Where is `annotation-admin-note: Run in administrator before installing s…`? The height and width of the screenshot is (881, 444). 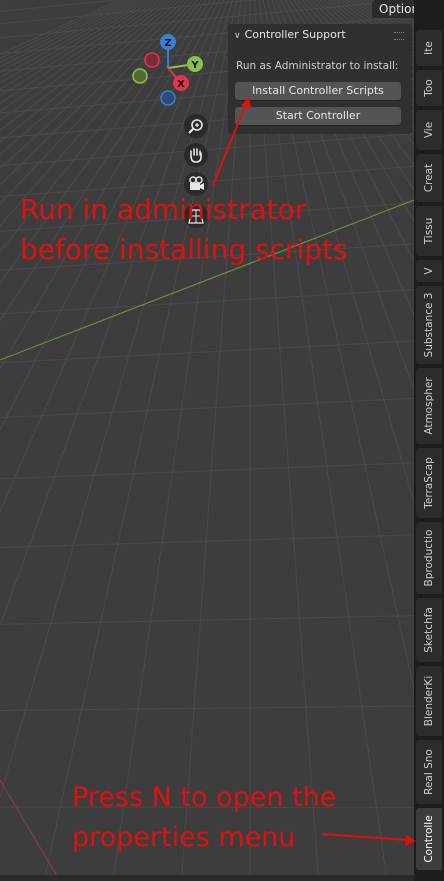 annotation-admin-note: Run in administrator before installing s… is located at coordinates (184, 229).